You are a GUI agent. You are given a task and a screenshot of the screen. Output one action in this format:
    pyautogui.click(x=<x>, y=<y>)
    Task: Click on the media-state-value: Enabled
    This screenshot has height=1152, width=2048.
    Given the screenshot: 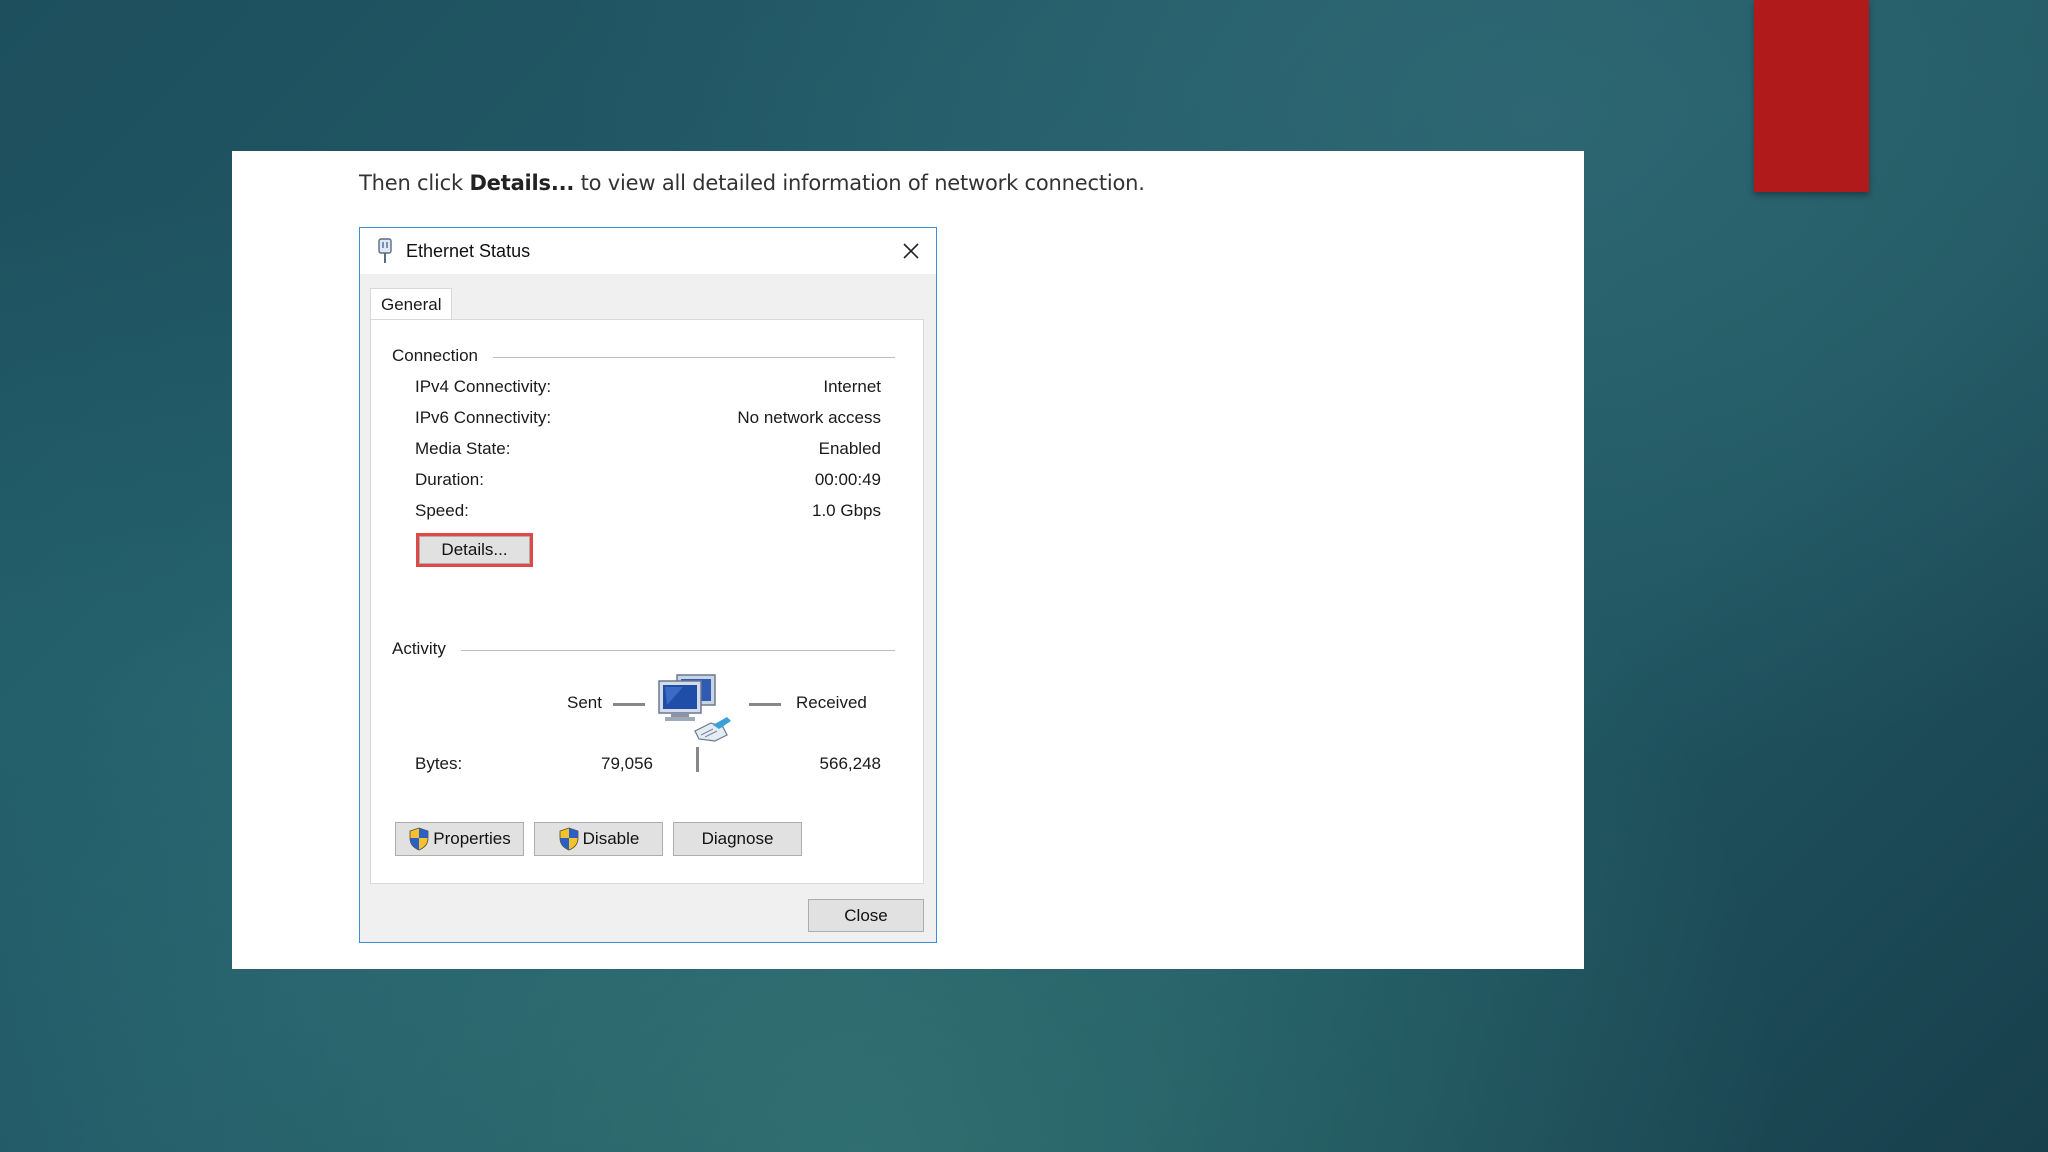 What is the action you would take?
    pyautogui.click(x=849, y=448)
    